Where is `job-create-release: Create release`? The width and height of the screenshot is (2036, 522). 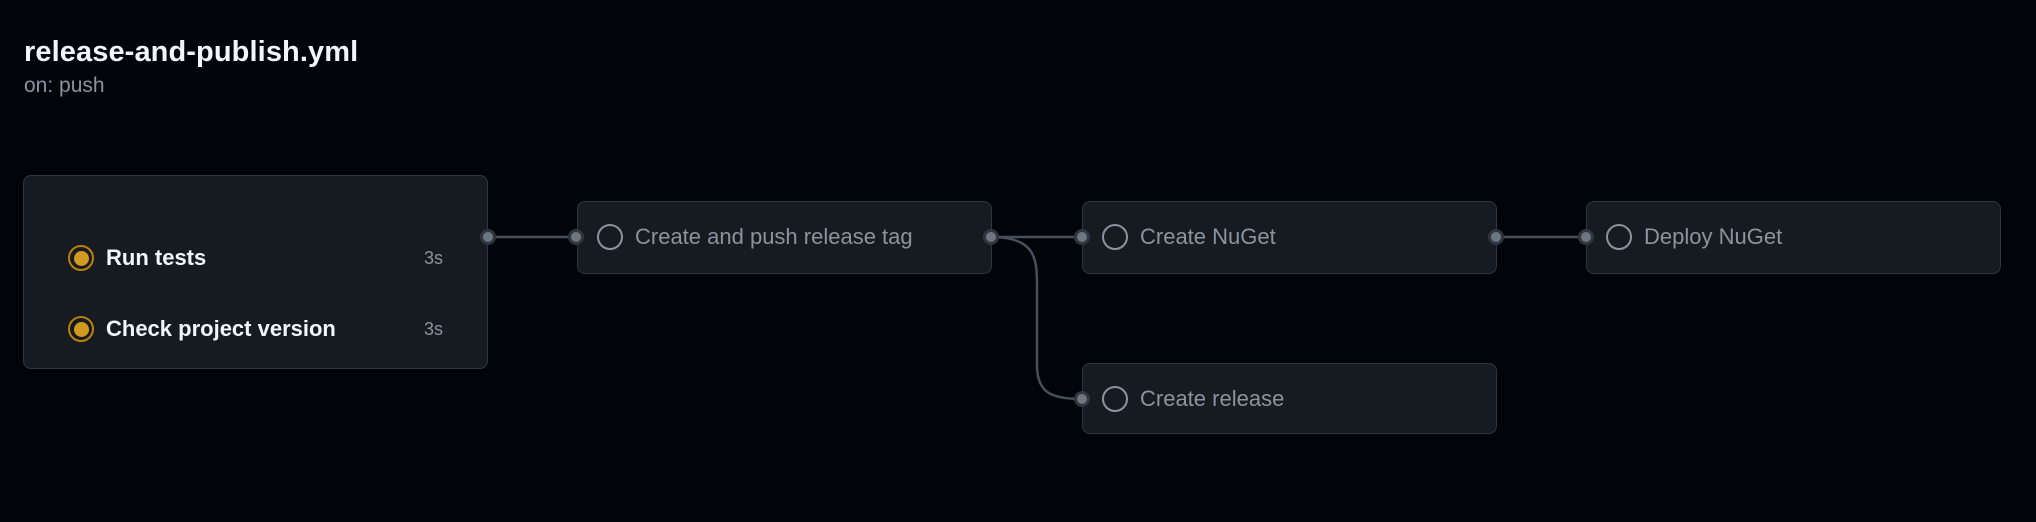 job-create-release: Create release is located at coordinates (1289, 398).